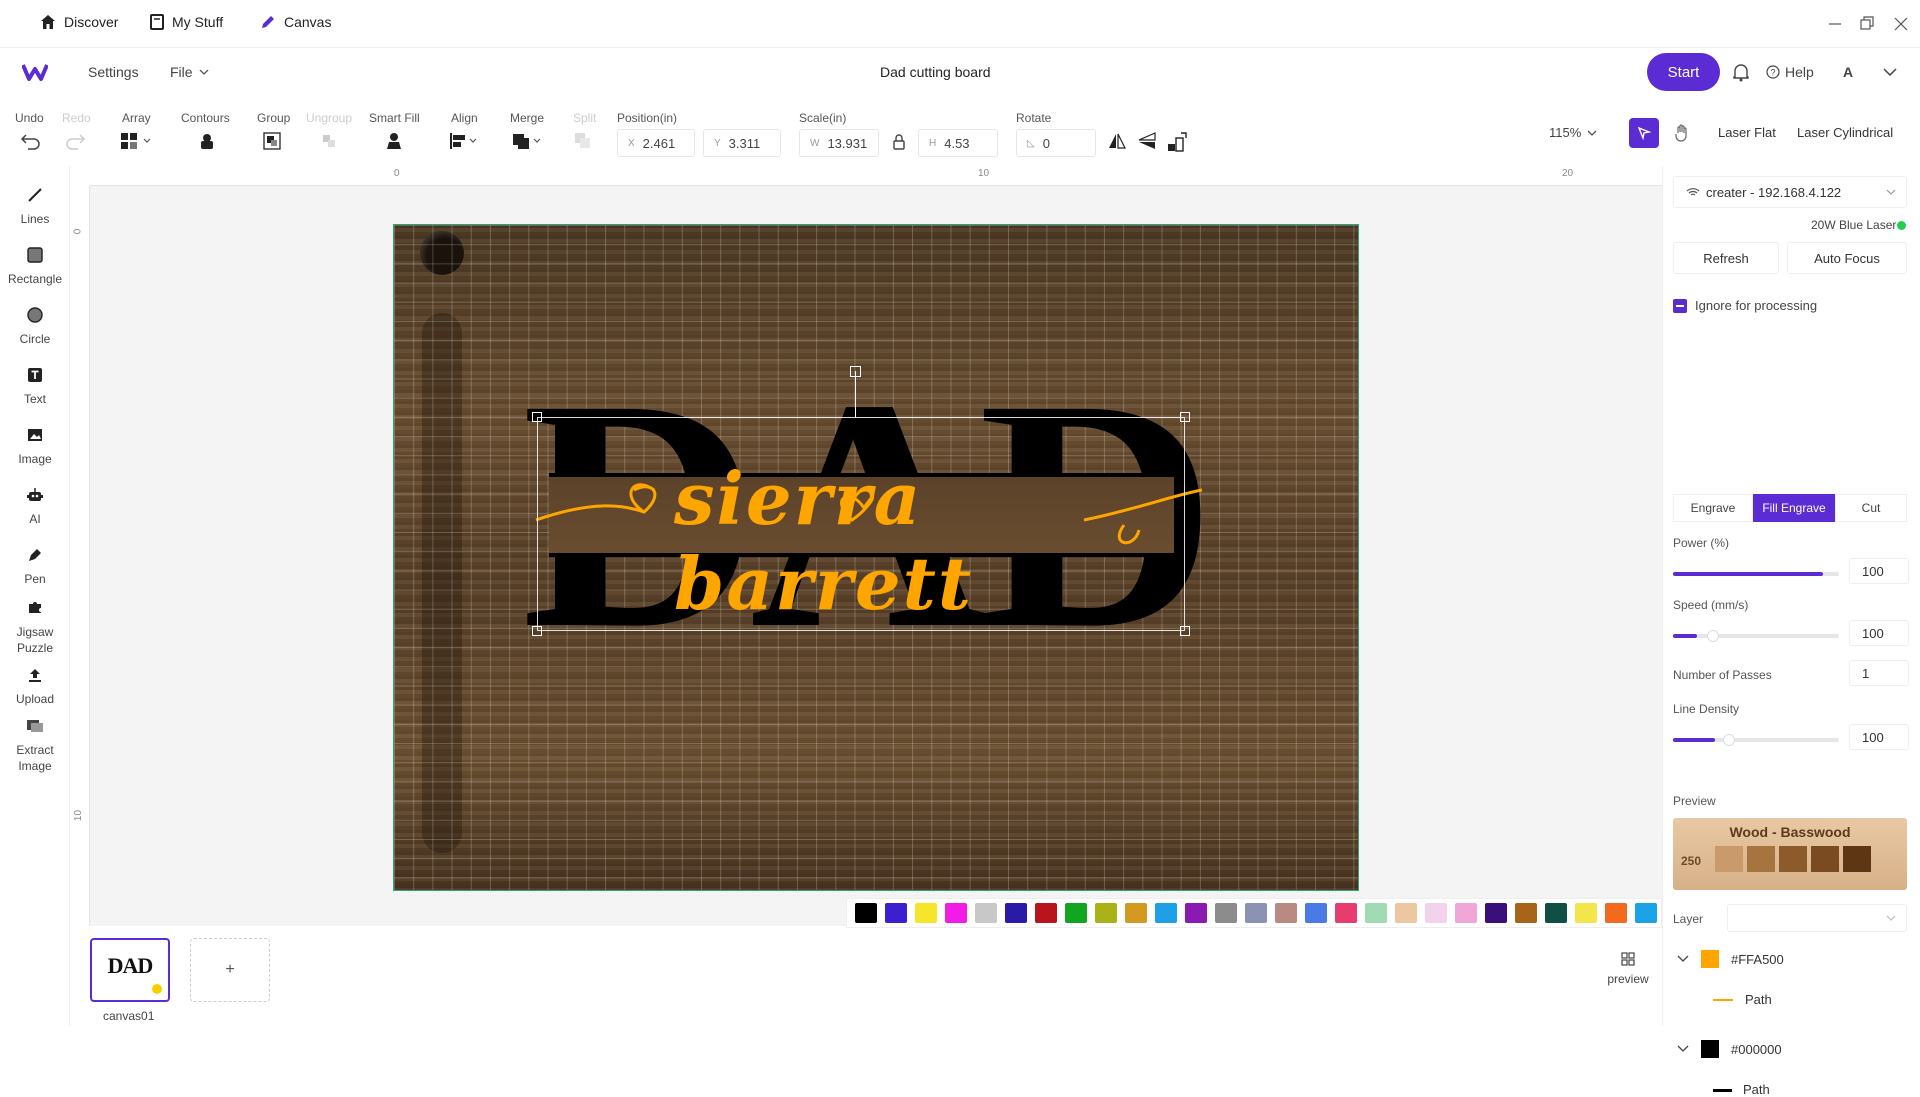 The width and height of the screenshot is (1920, 1097). I want to click on device-select: creater - 192.168.4.122, so click(1790, 192).